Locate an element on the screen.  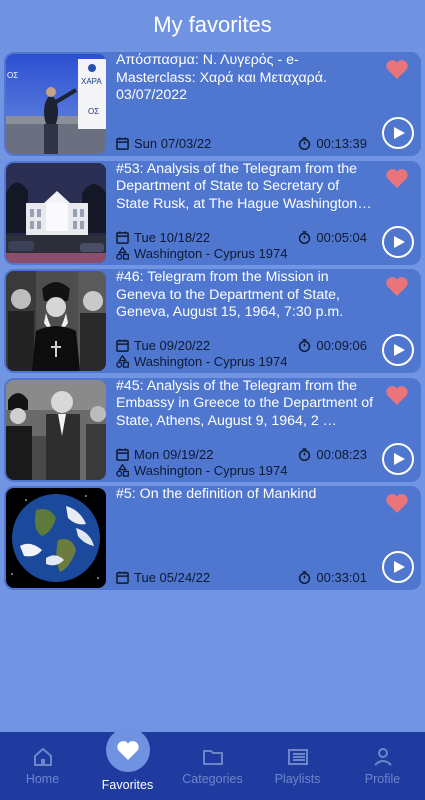
item-duration-text: 00:13:39 is located at coordinates (341, 143).